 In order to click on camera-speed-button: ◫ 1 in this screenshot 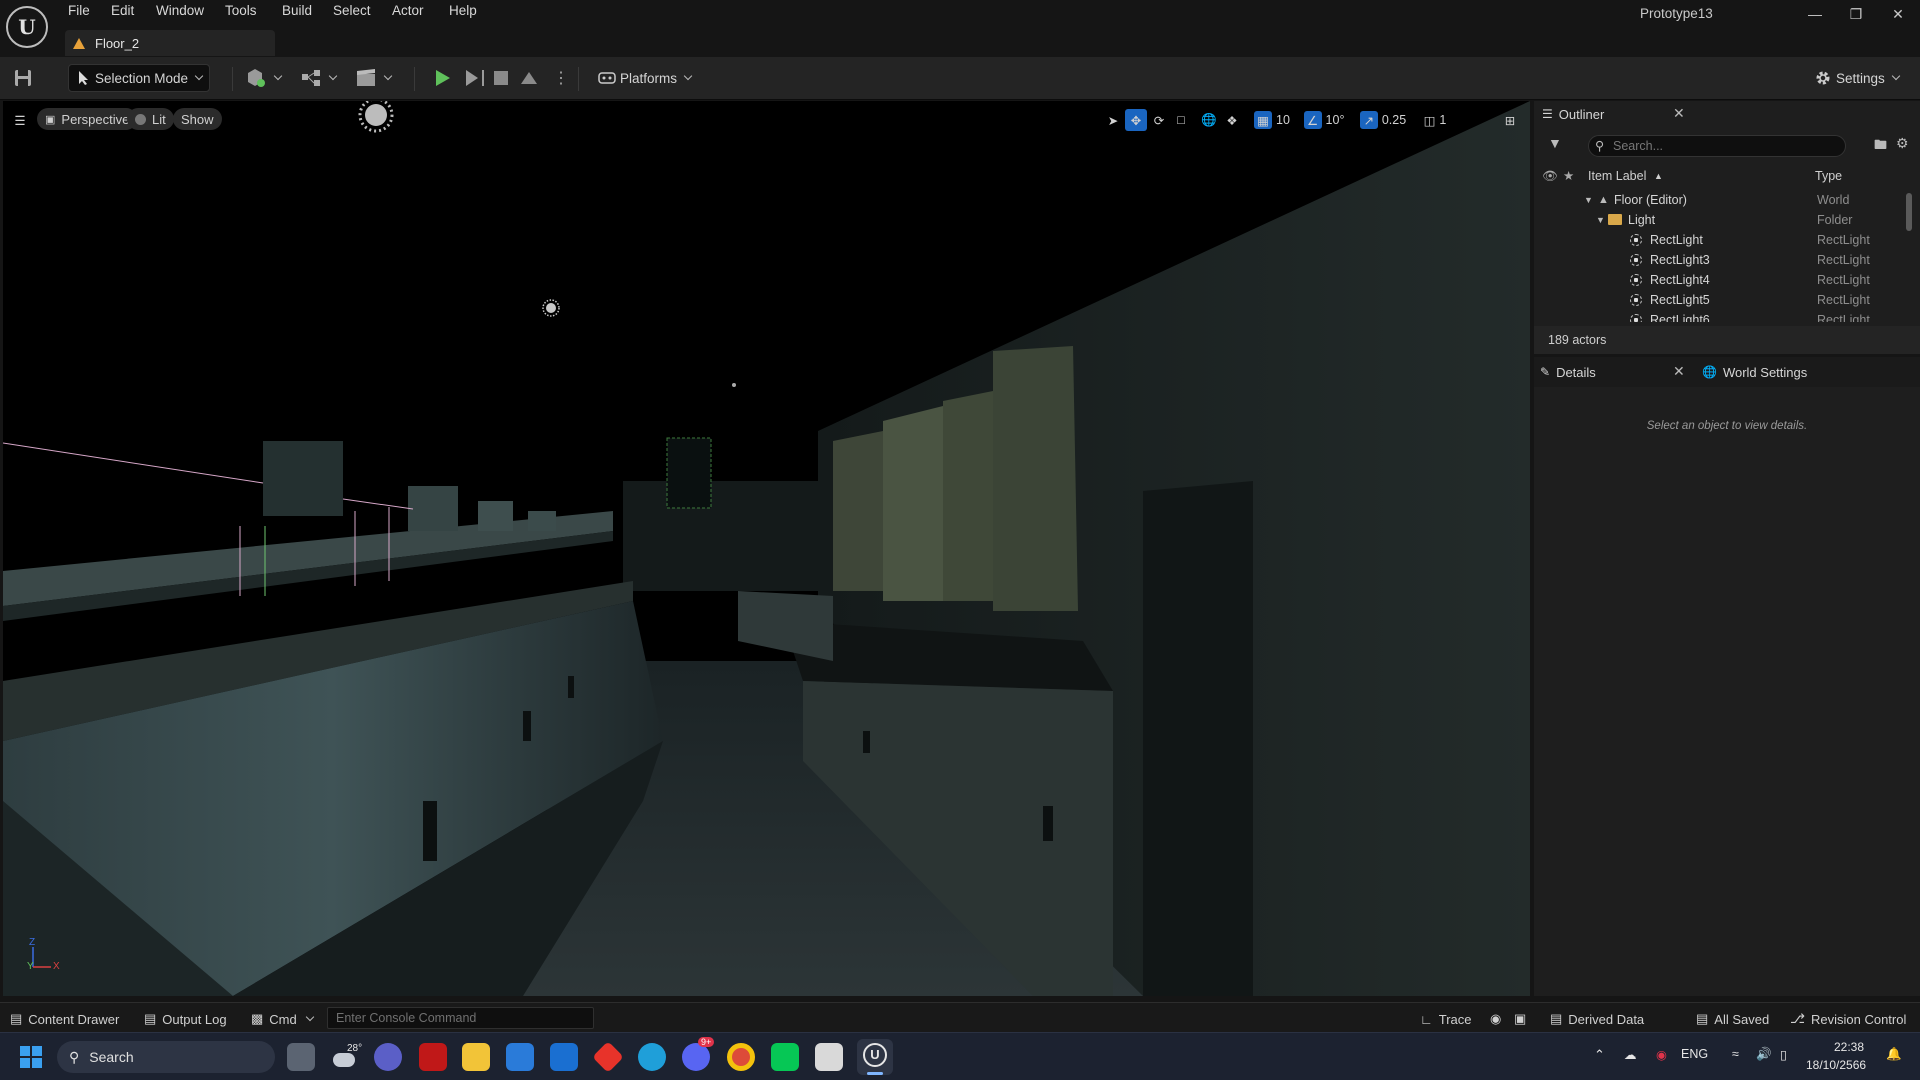, I will do `click(1435, 120)`.